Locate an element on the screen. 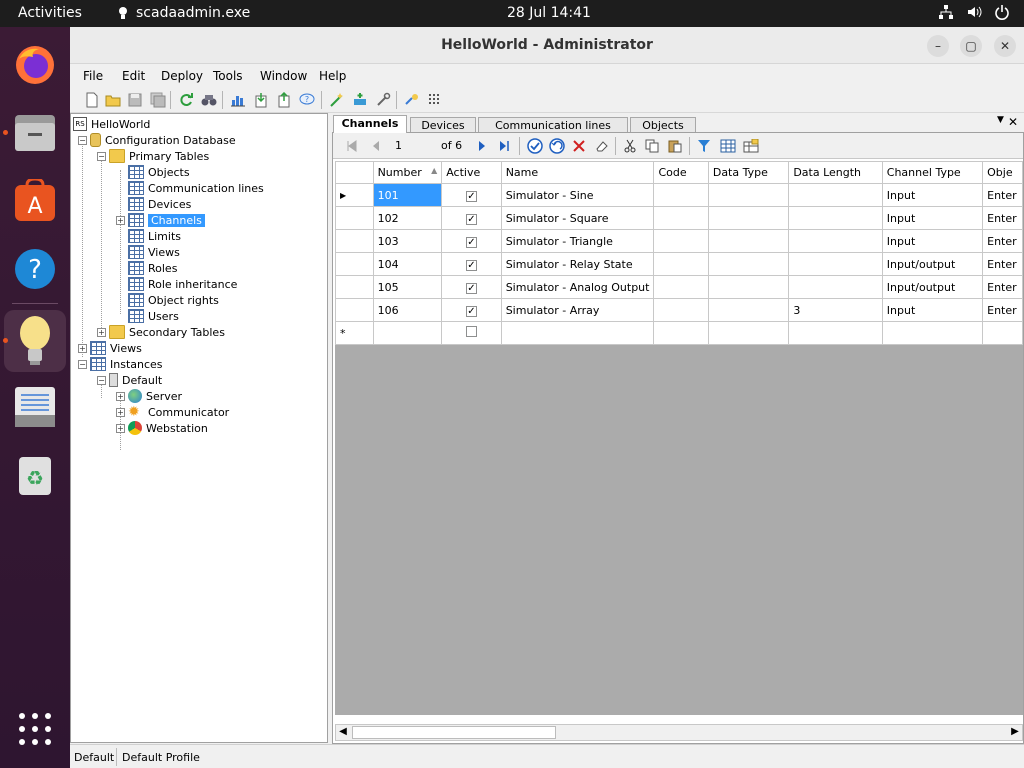  row-header: ▶ is located at coordinates (354, 195).